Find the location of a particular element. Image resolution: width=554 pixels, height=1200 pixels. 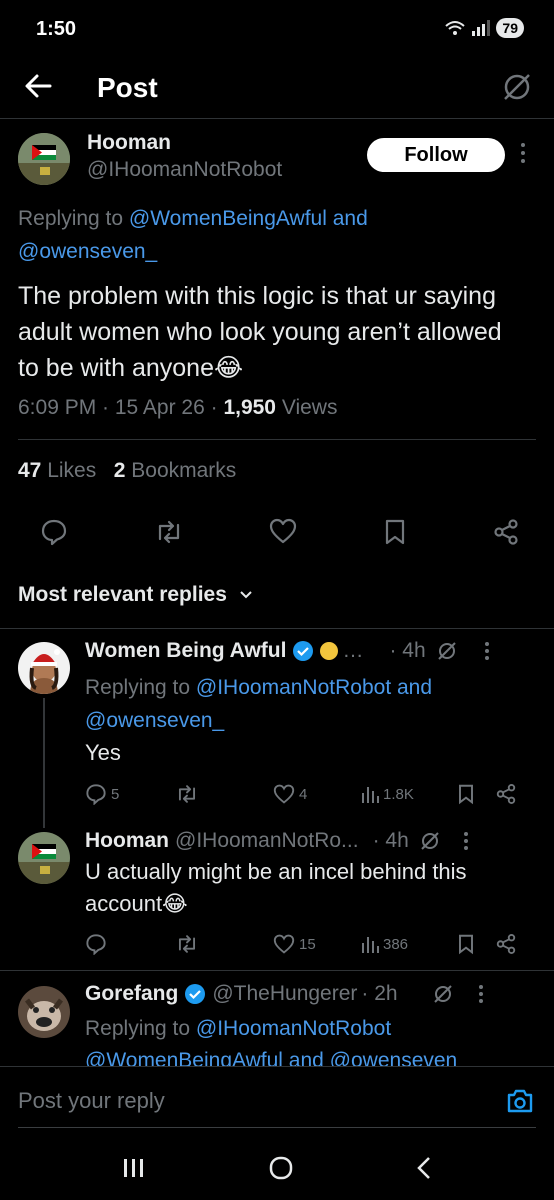

reply-text: Yes is located at coordinates (103, 752).